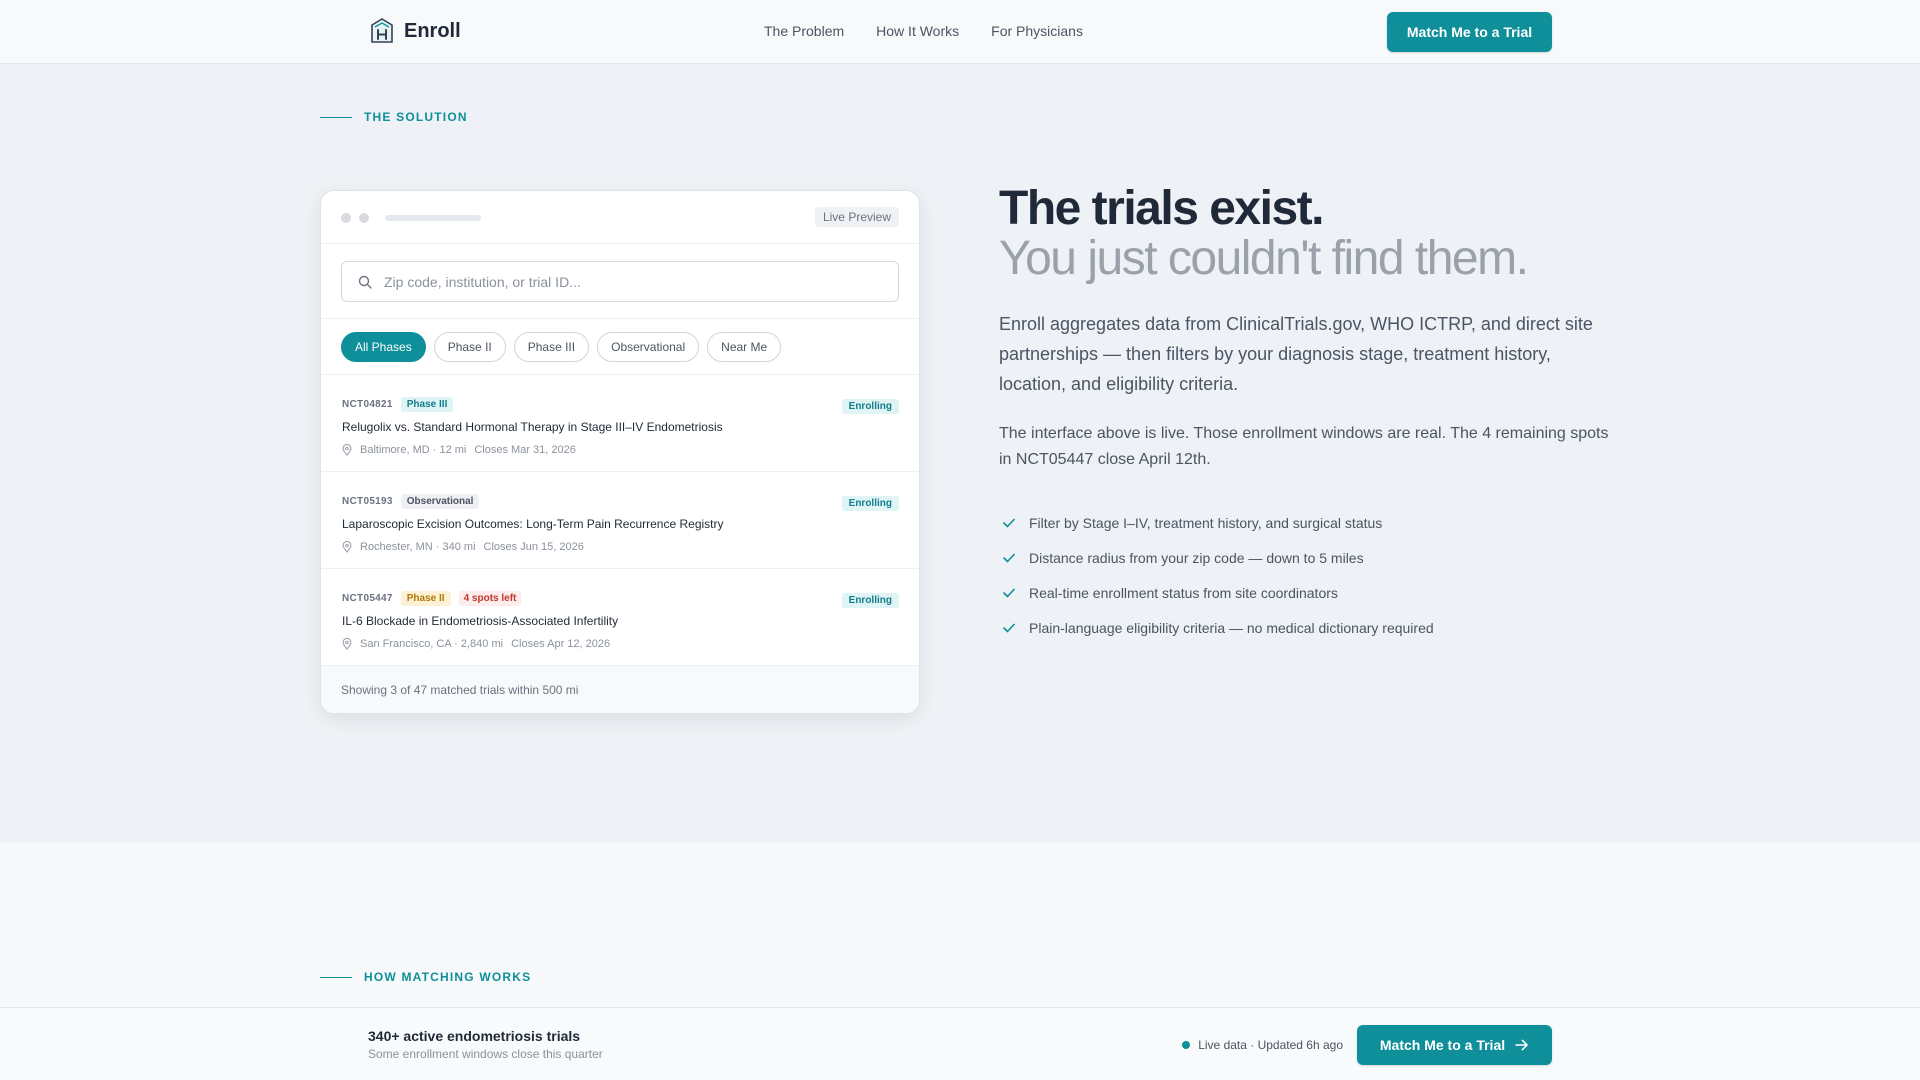  Describe the element at coordinates (416, 117) in the screenshot. I see `eyebrow-label: THE SOLUTION` at that location.